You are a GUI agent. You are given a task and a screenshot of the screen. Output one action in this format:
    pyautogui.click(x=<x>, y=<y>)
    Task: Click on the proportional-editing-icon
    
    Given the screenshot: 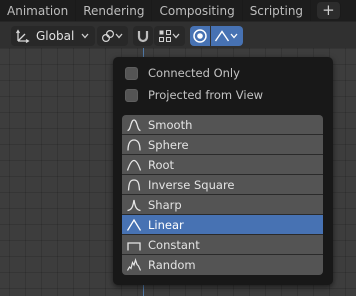 What is the action you would take?
    pyautogui.click(x=200, y=36)
    